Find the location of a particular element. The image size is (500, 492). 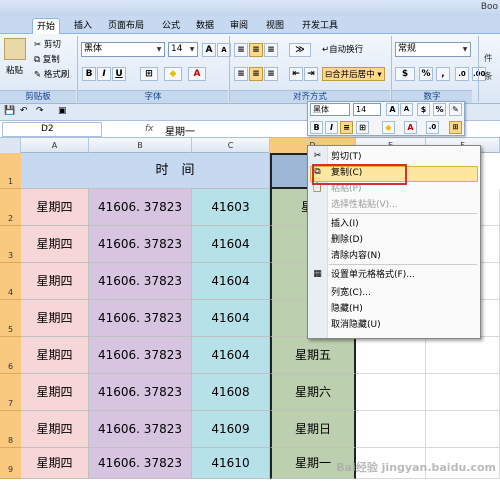

cell-a4: 星期四 is located at coordinates (55, 281).